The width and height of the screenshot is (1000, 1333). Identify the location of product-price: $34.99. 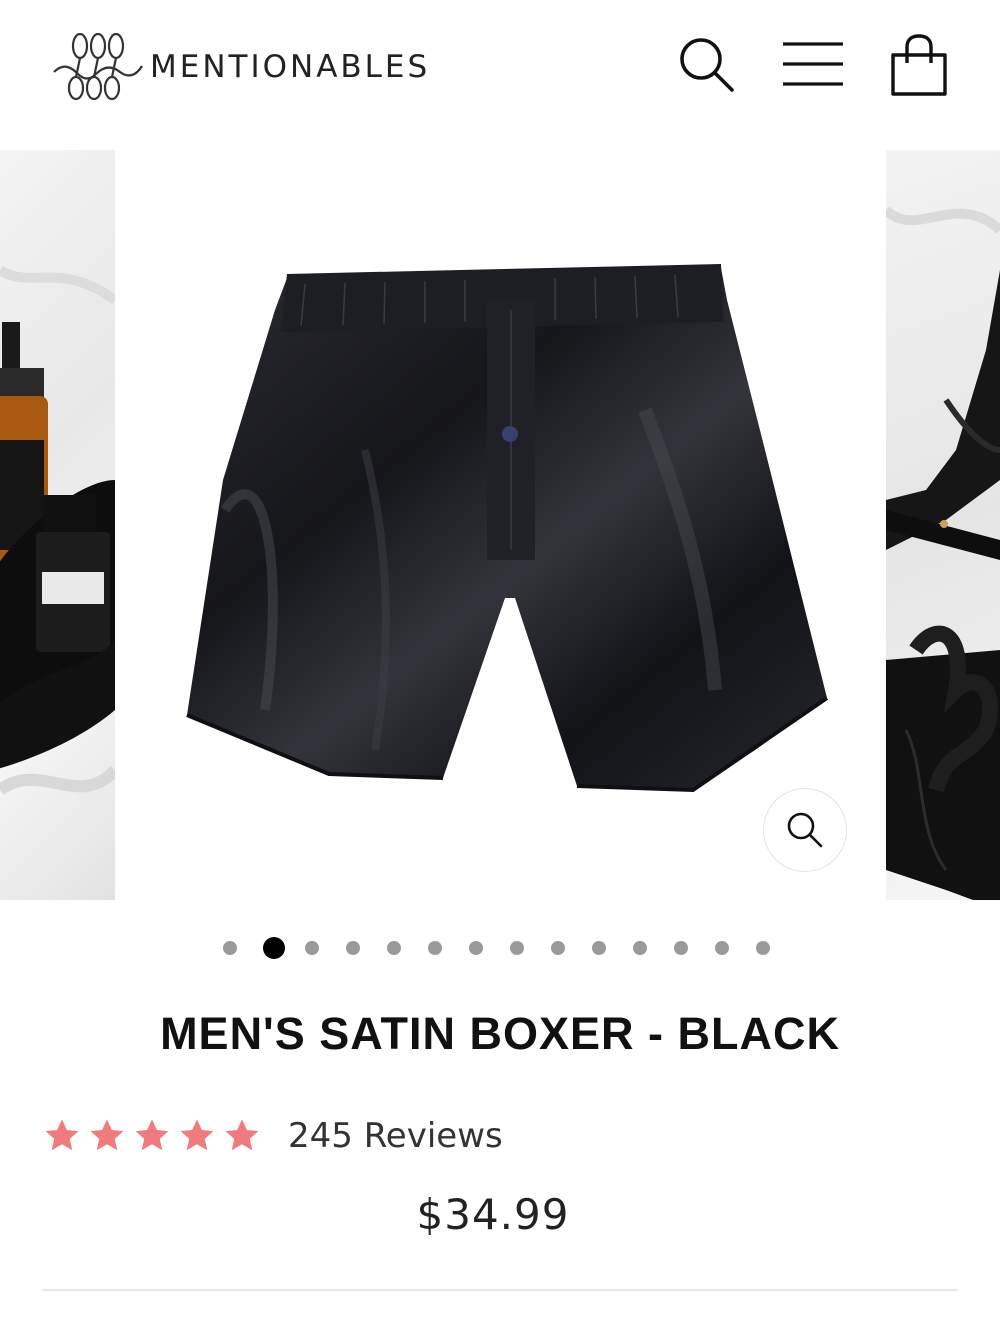
(493, 1214).